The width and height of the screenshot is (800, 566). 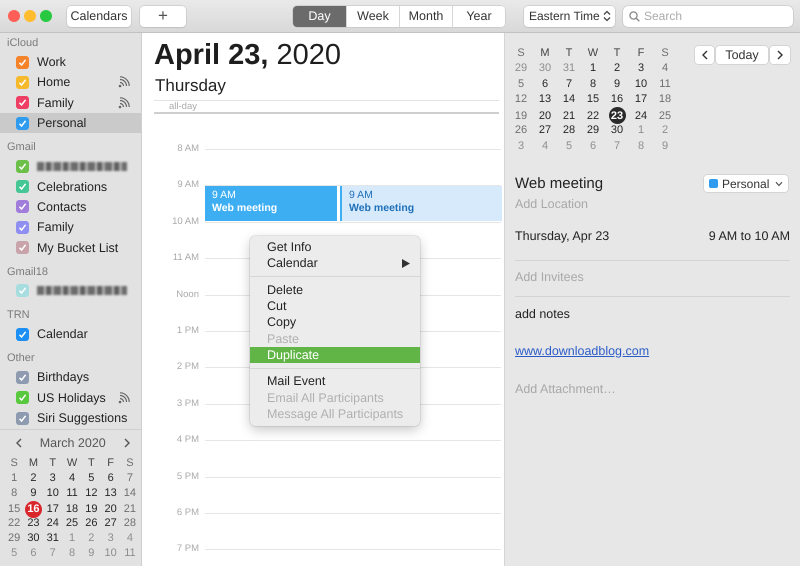 I want to click on add-button: +, so click(x=163, y=16).